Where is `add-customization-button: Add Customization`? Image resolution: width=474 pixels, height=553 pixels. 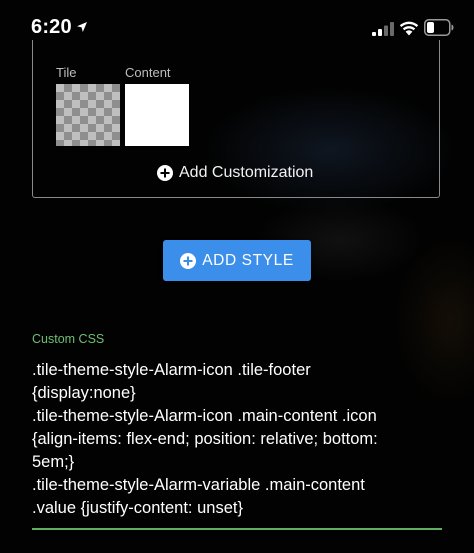
add-customization-button: Add Customization is located at coordinates (235, 173).